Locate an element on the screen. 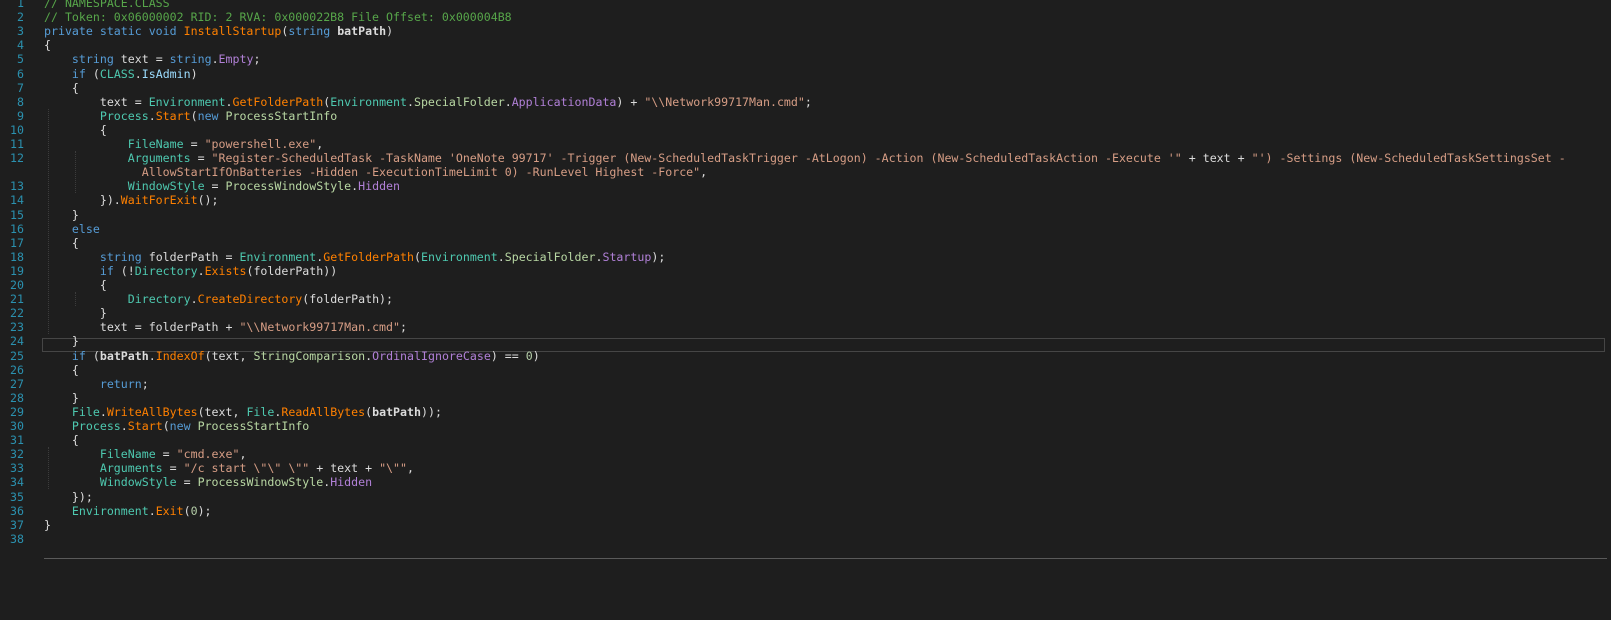  line-code: return; is located at coordinates (96, 384).